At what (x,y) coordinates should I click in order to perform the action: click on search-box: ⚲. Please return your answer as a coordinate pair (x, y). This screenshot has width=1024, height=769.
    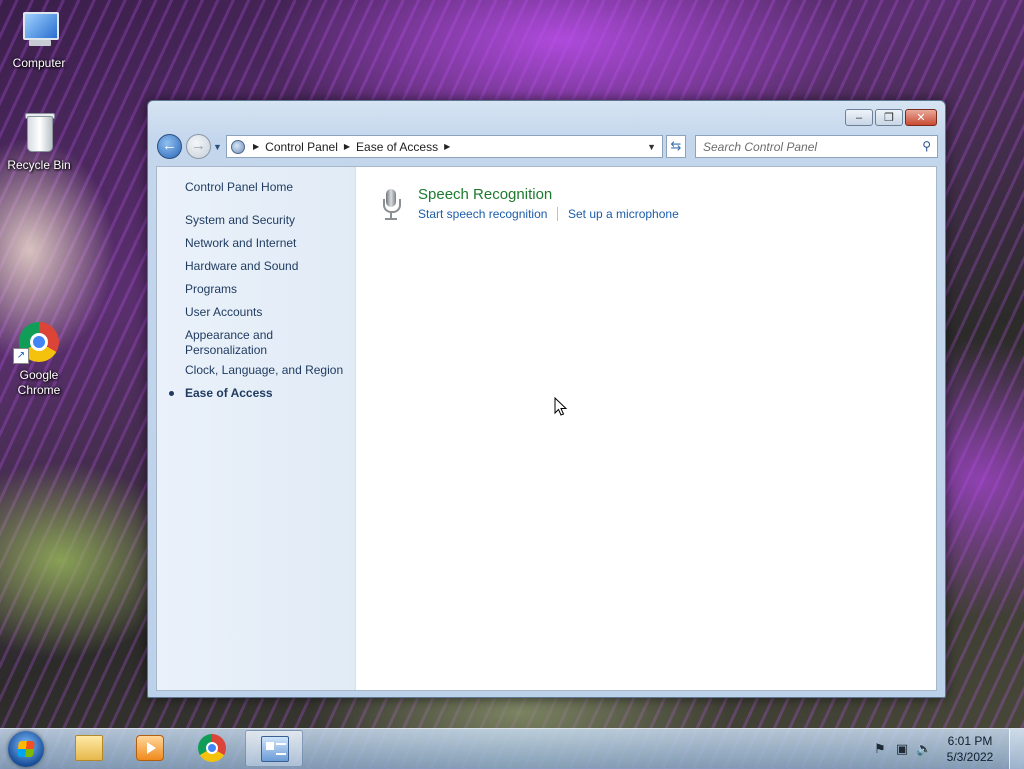
    Looking at the image, I should click on (816, 146).